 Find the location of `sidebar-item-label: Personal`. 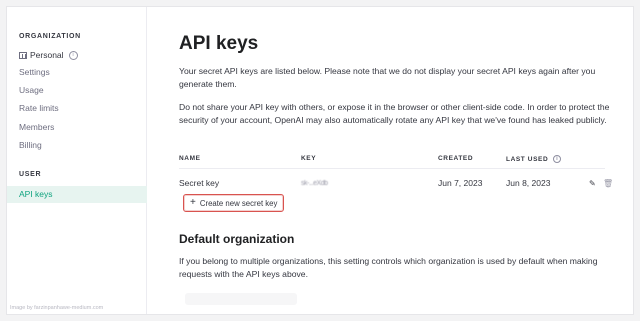

sidebar-item-label: Personal is located at coordinates (47, 55).